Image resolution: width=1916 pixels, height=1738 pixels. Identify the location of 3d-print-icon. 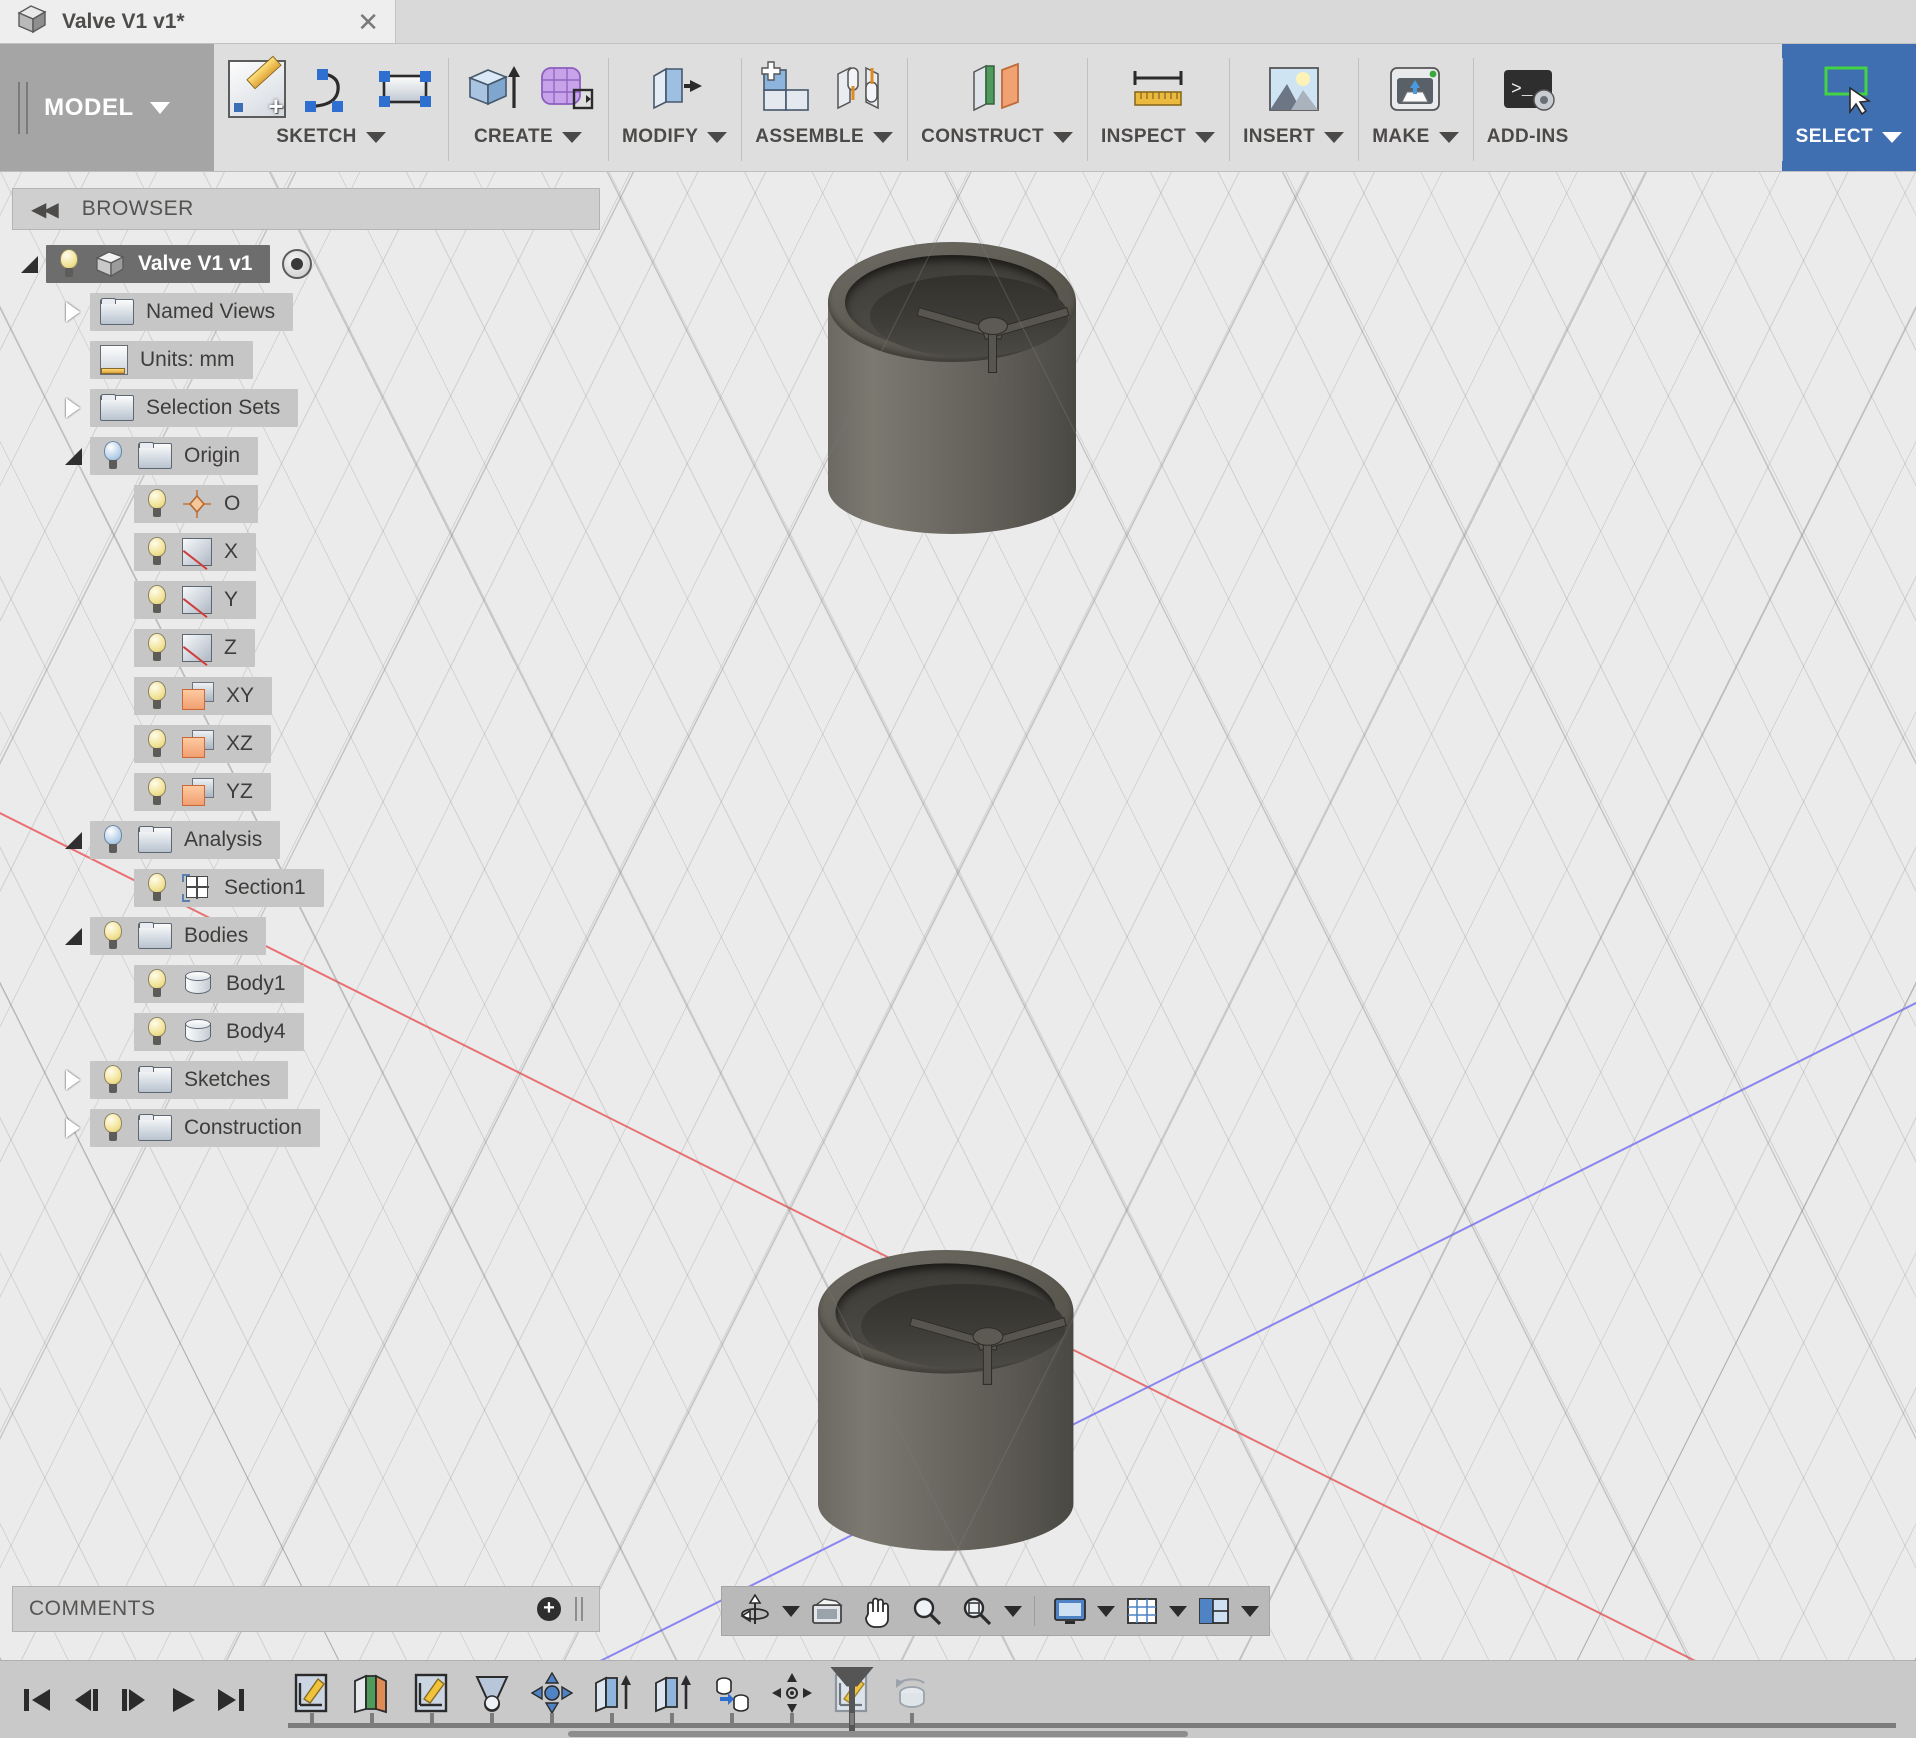
(1415, 89).